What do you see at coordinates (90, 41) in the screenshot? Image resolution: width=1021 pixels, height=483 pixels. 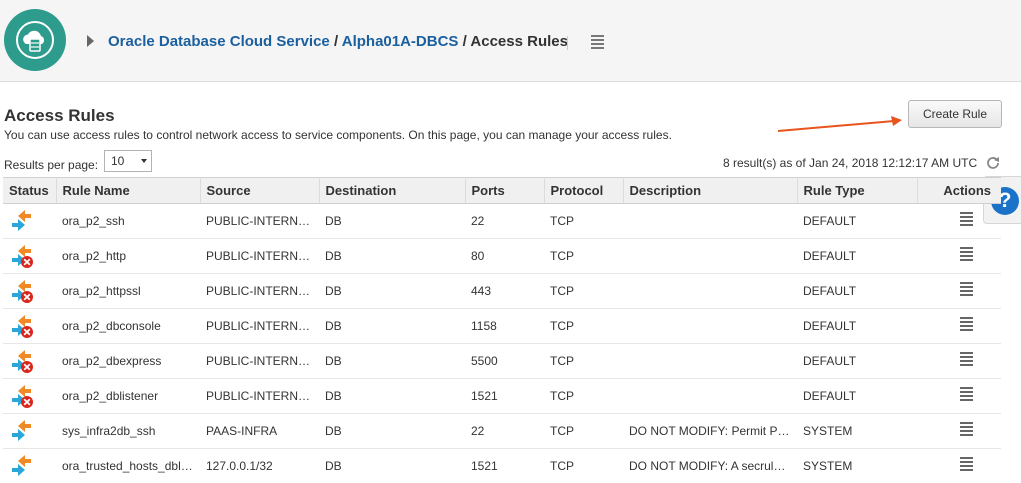 I see `breadcrumb-expand-icon` at bounding box center [90, 41].